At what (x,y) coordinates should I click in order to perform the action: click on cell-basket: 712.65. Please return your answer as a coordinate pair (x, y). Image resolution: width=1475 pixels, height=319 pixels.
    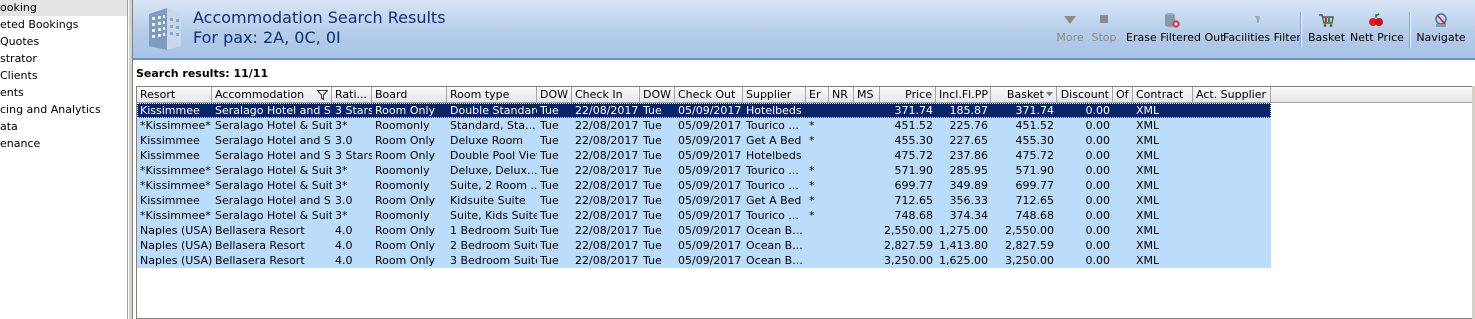
    Looking at the image, I should click on (1035, 200).